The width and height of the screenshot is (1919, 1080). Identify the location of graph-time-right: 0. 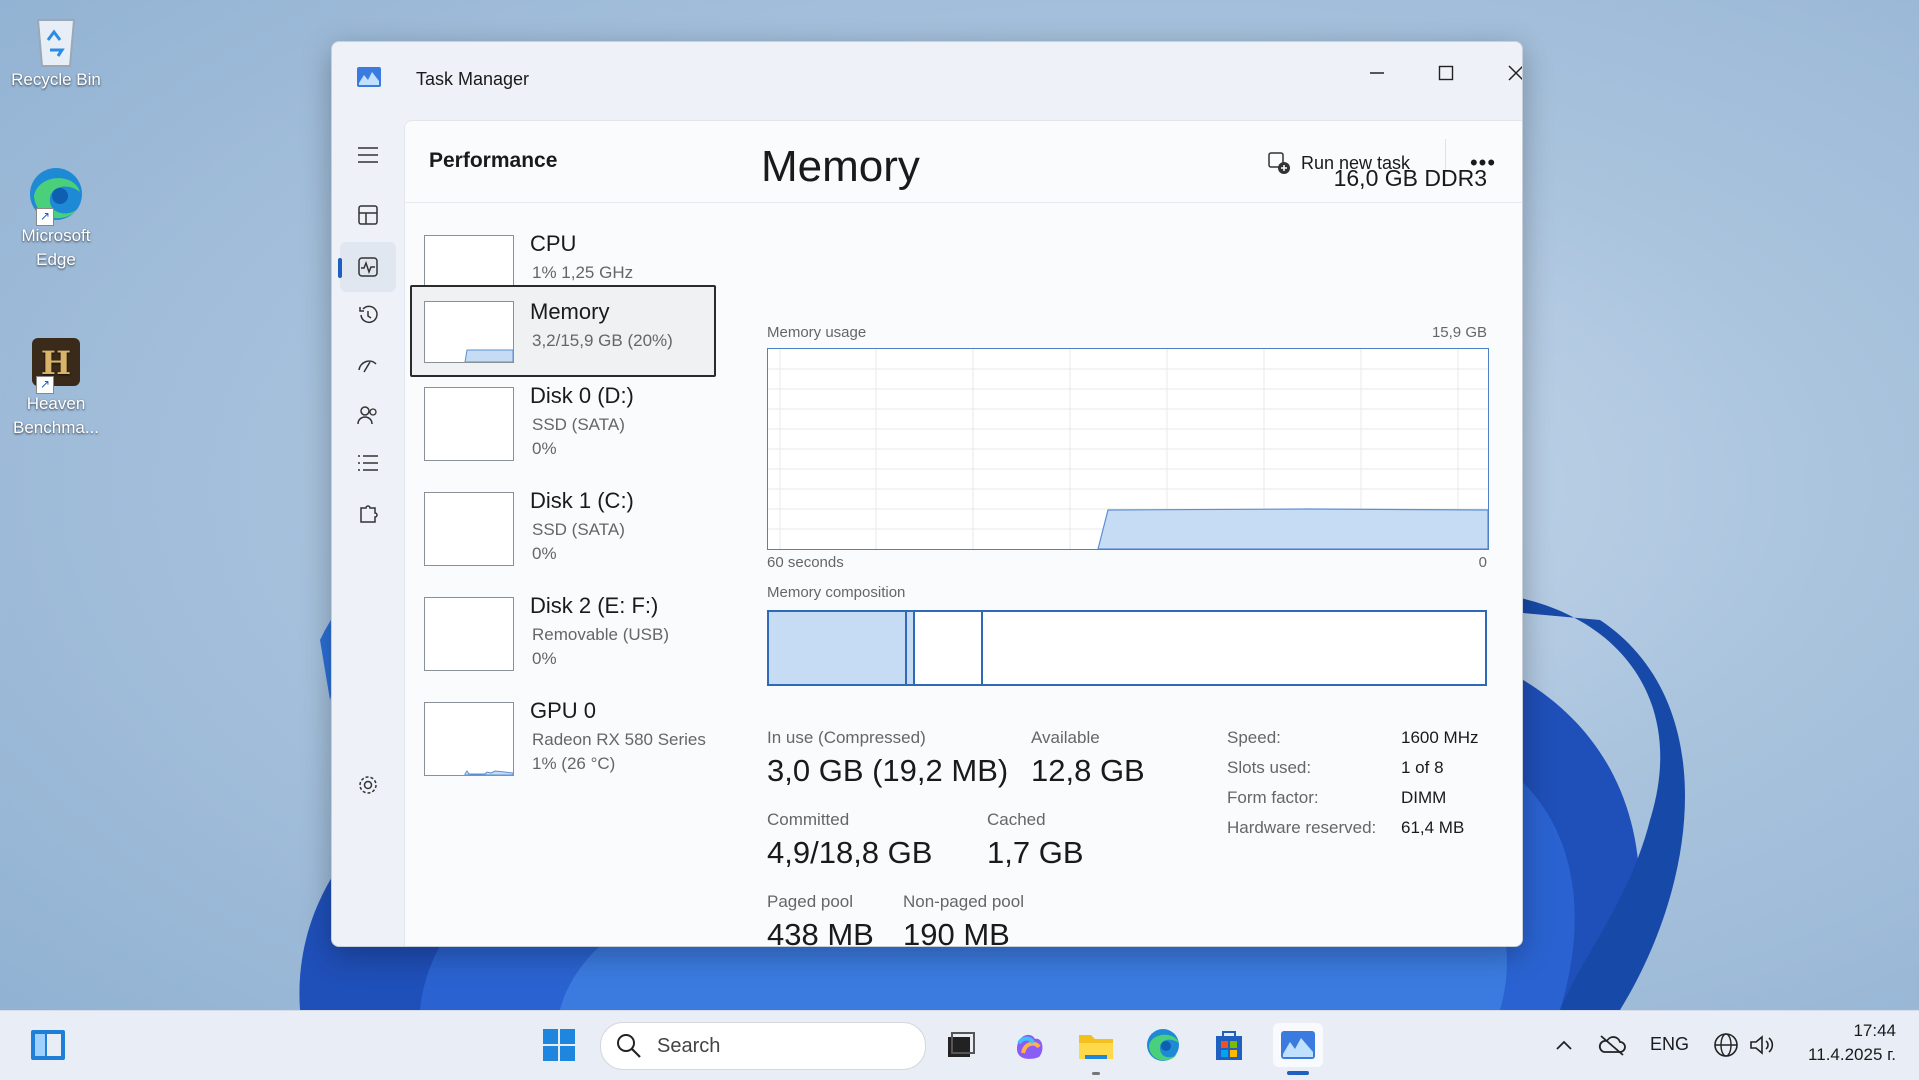
(1482, 562).